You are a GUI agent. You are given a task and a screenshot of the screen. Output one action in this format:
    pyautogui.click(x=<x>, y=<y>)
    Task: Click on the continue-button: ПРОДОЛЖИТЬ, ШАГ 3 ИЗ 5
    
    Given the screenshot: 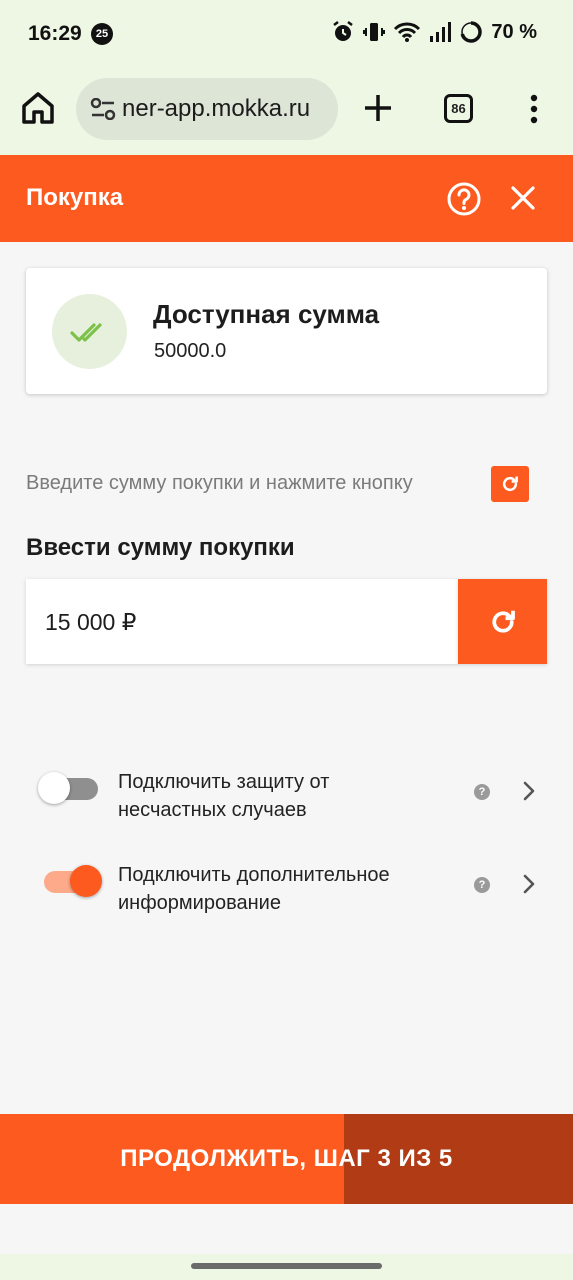 What is the action you would take?
    pyautogui.click(x=286, y=1159)
    